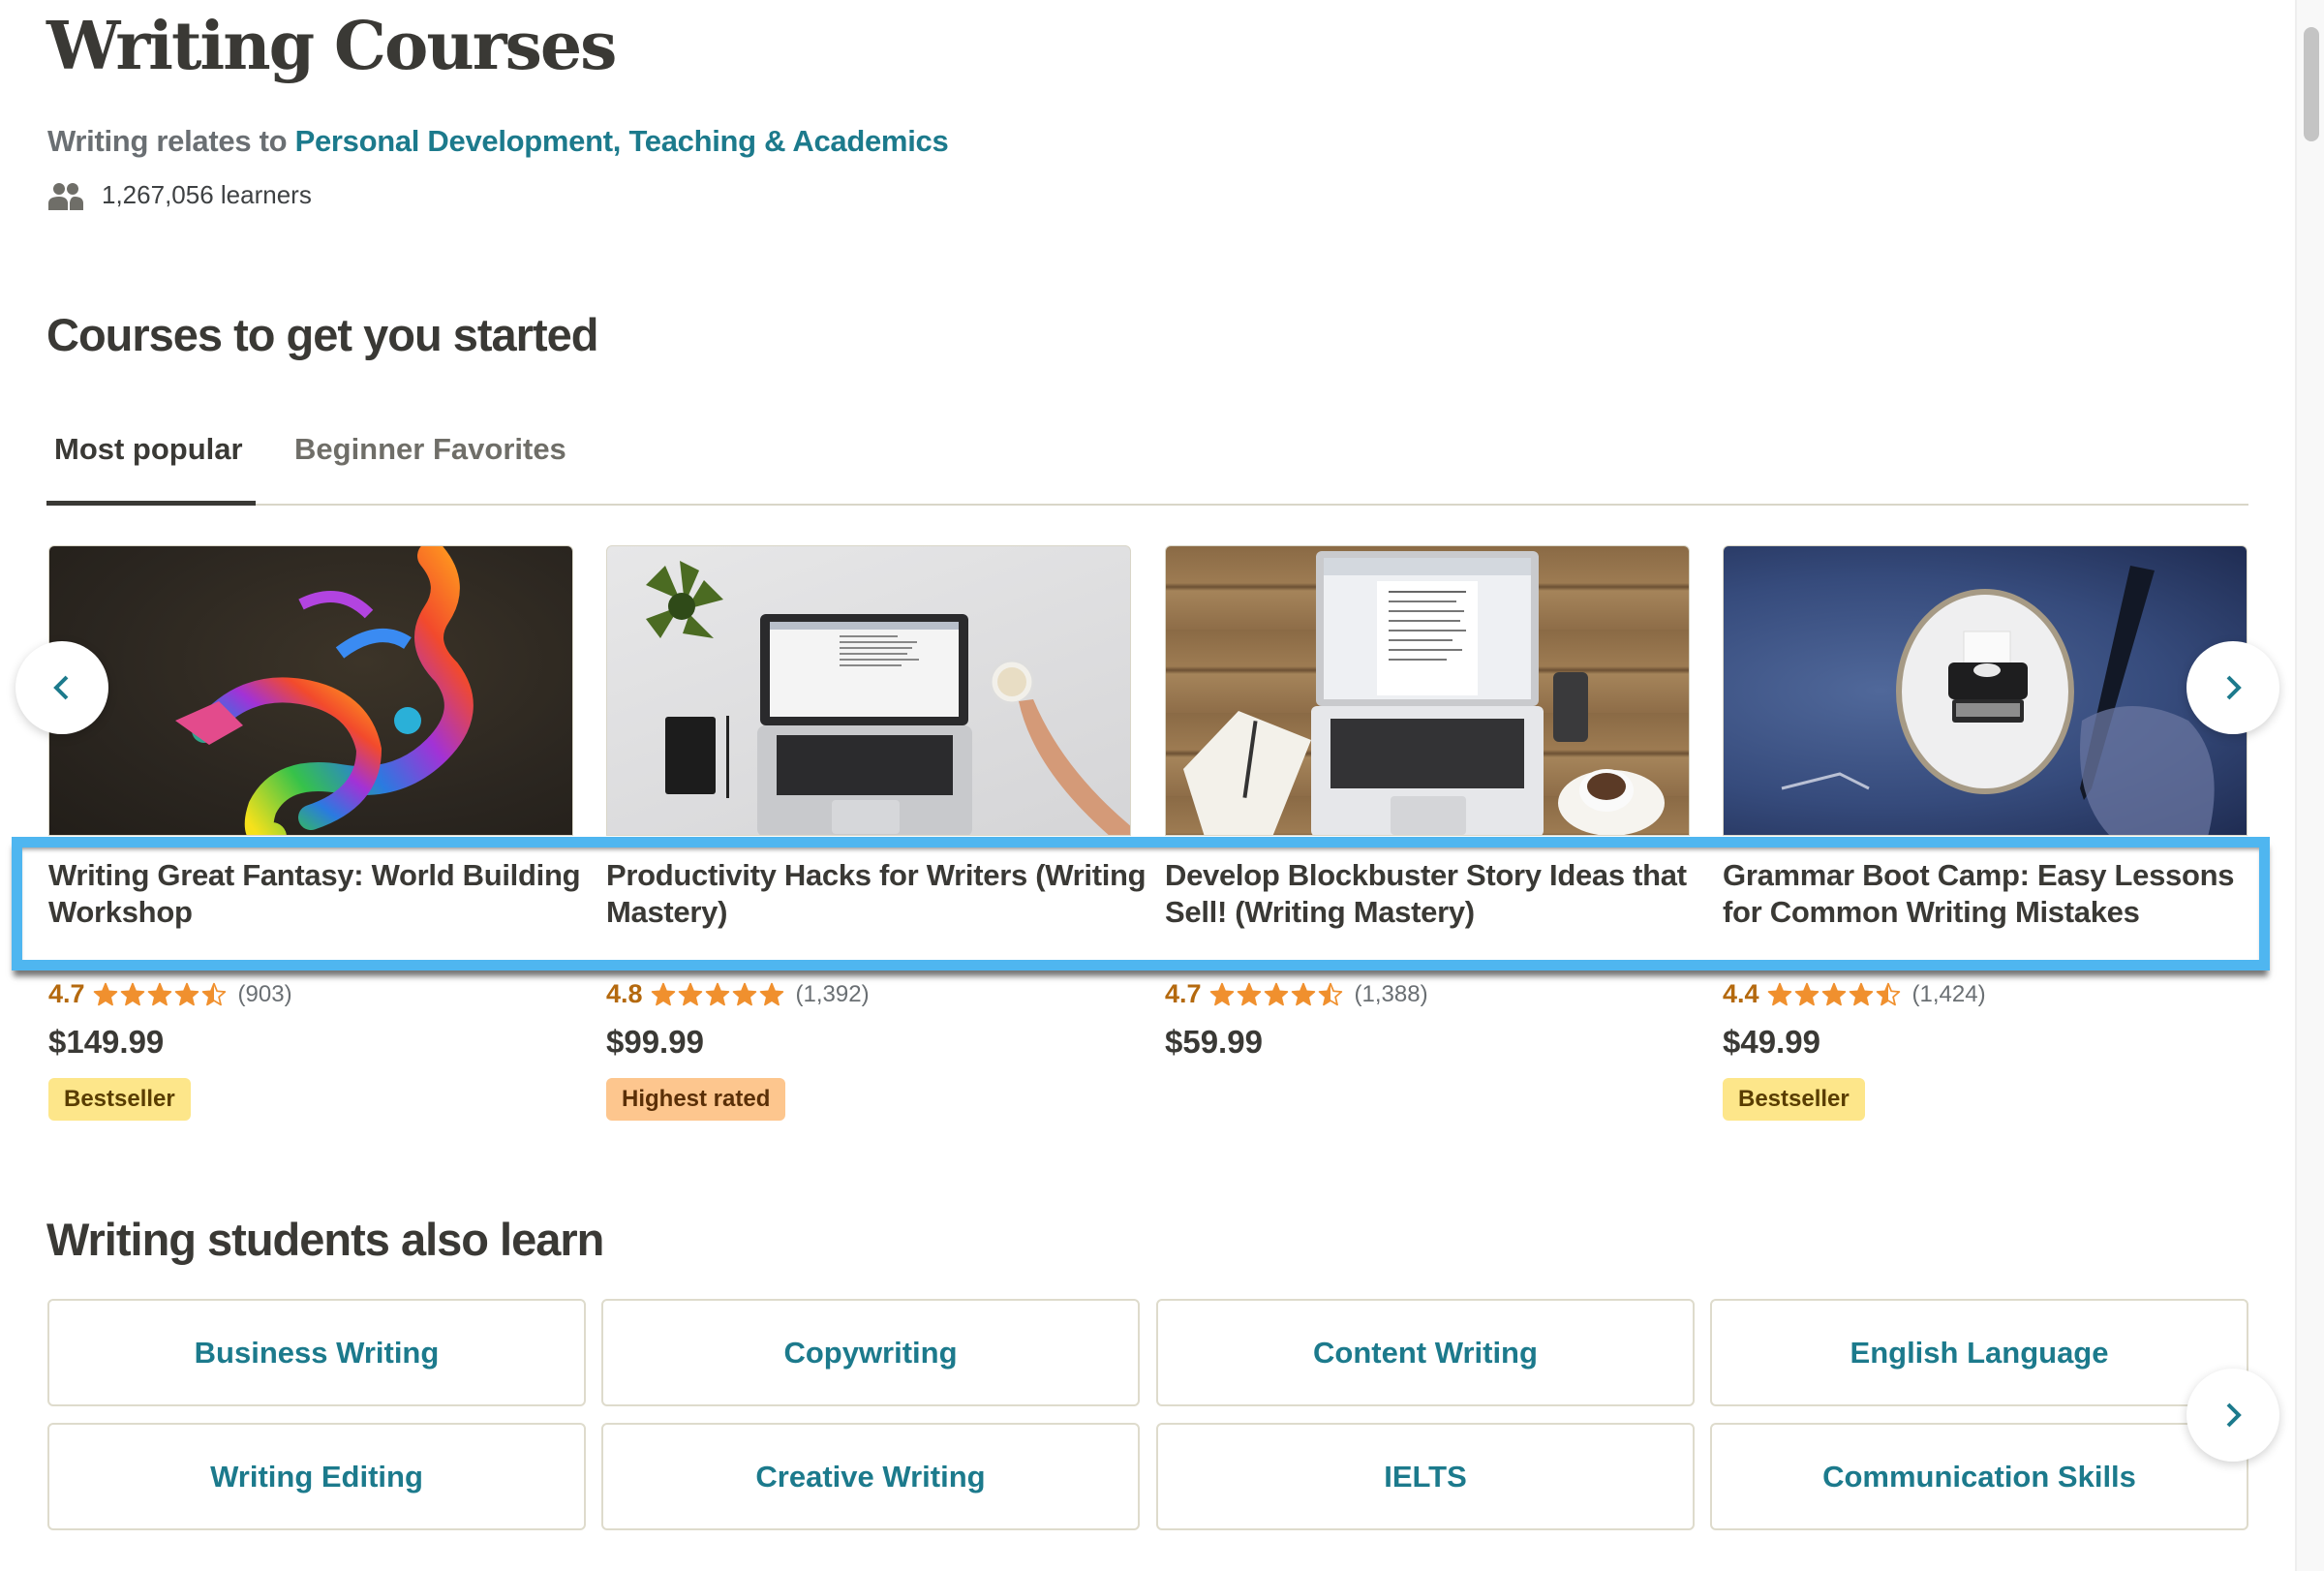 Image resolution: width=2324 pixels, height=1571 pixels. Describe the element at coordinates (1147, 466) in the screenshot. I see `course-tabs: Most popular Beginner Favorites` at that location.